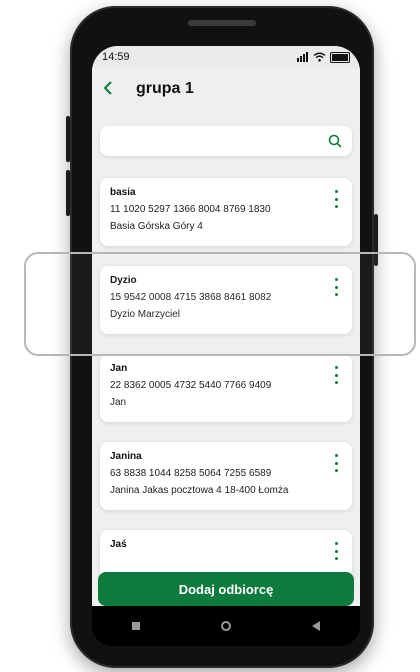  I want to click on recipient-account: 15 9542 0008 4715 3868 8461 8082, so click(191, 297).